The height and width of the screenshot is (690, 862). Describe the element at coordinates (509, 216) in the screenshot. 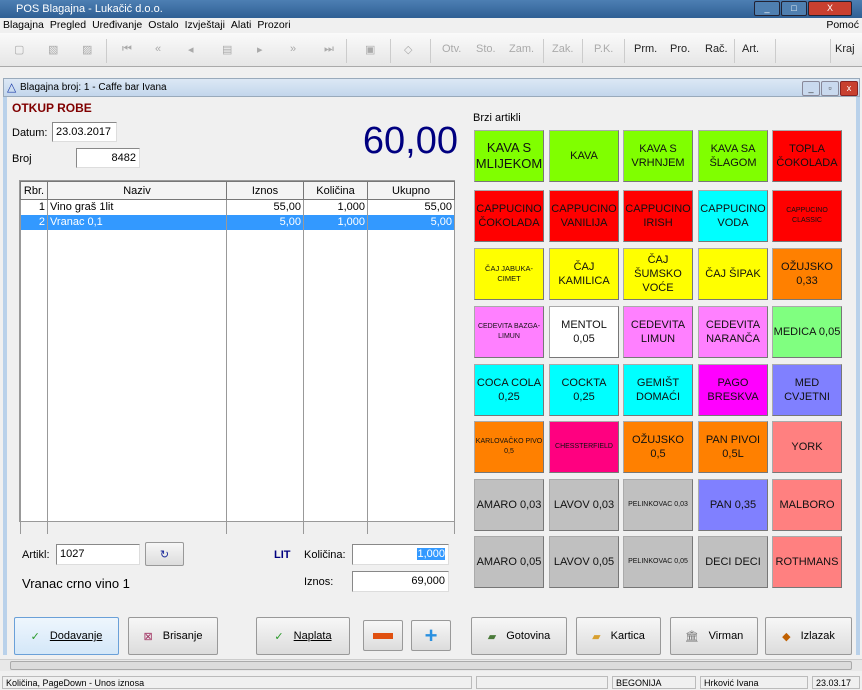

I see `quick-item-button: CAPPUCINO ČOKOLADA` at that location.